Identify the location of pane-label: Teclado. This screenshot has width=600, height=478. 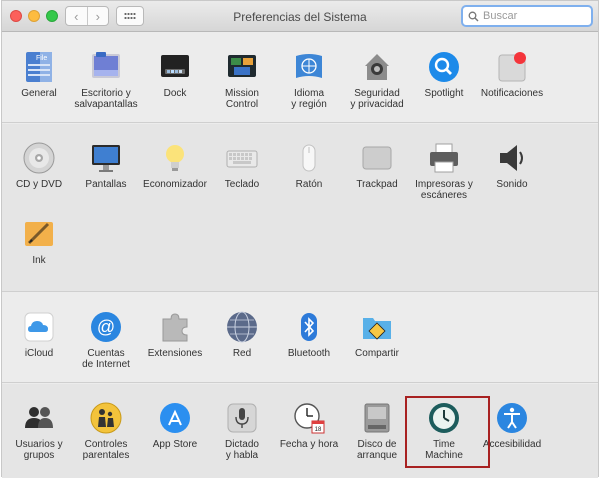
(242, 184).